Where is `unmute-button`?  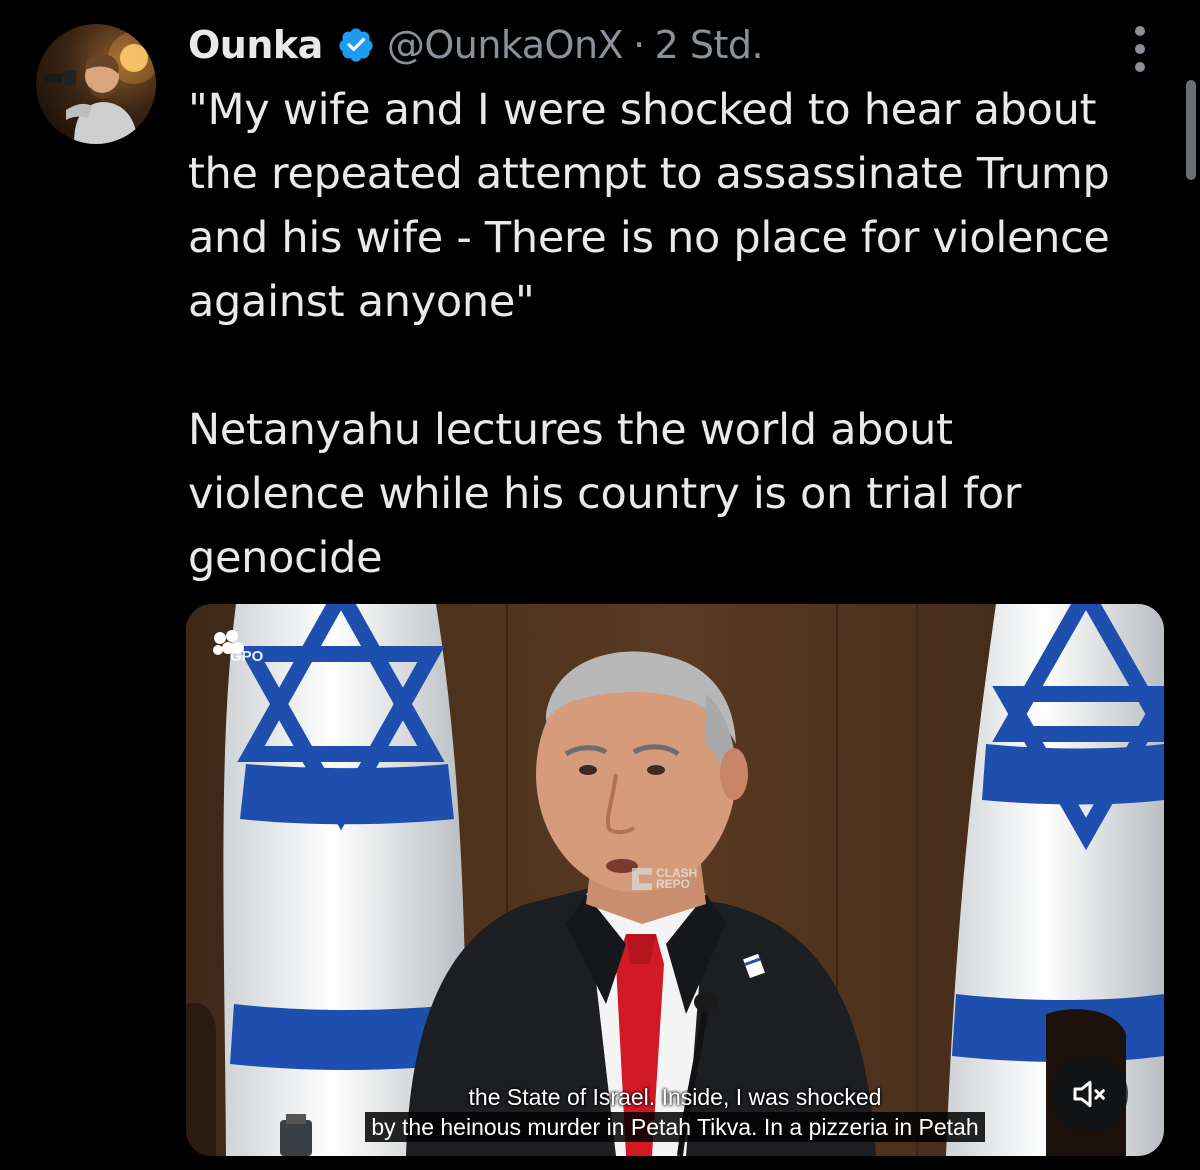
unmute-button is located at coordinates (1090, 1094).